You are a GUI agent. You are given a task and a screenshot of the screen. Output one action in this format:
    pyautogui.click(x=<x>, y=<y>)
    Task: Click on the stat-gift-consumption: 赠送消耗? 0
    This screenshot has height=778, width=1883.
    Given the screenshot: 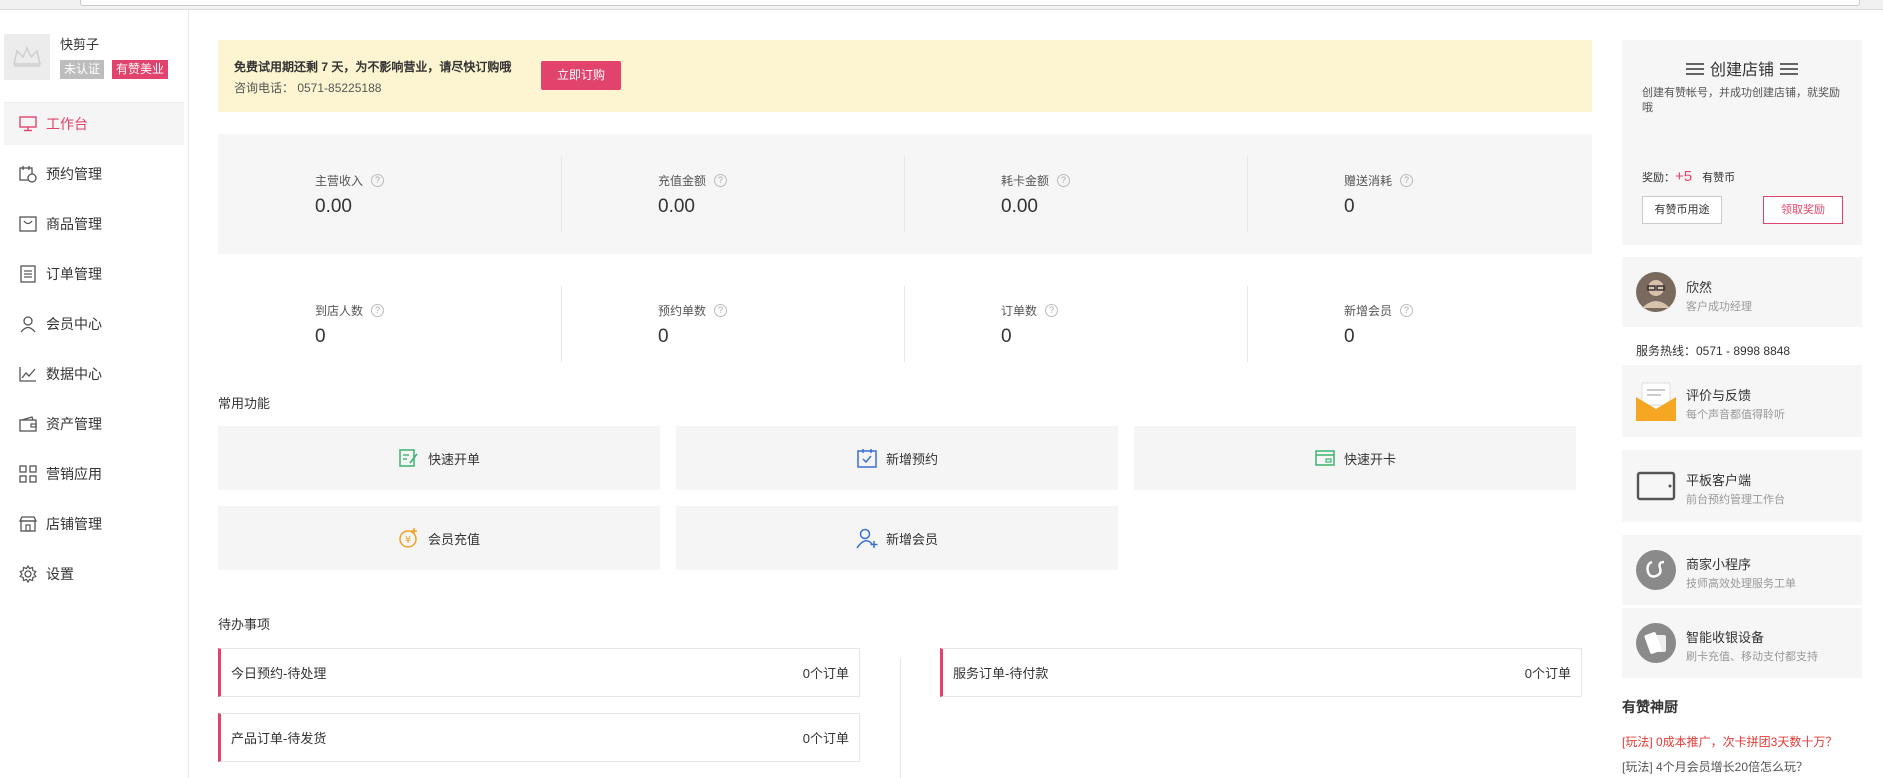 What is the action you would take?
    pyautogui.click(x=1418, y=194)
    